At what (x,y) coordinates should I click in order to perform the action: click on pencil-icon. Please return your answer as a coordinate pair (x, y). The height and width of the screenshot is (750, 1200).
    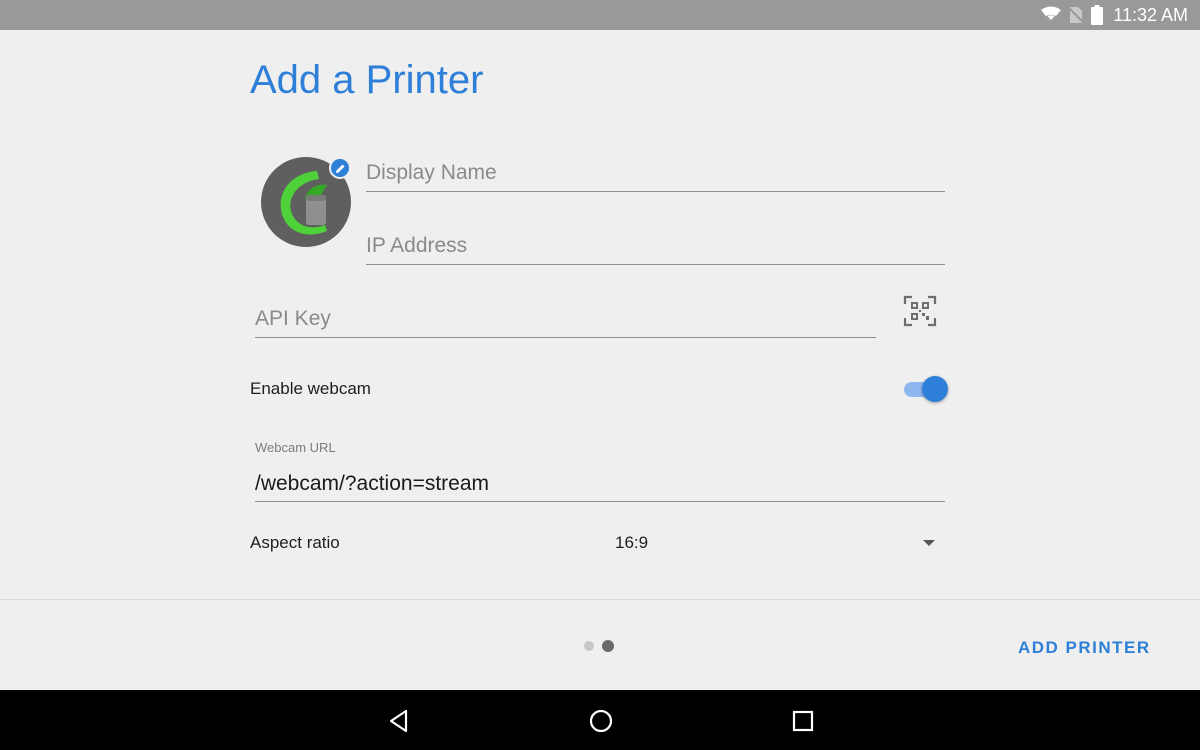
    Looking at the image, I should click on (339, 168).